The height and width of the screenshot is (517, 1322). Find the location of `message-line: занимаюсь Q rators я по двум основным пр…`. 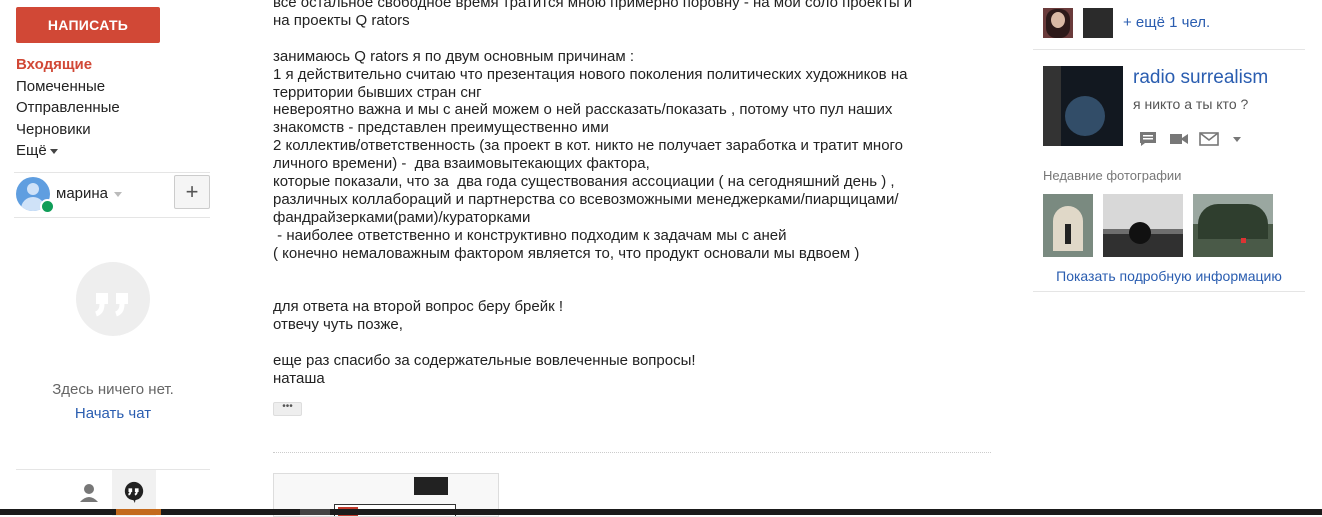

message-line: занимаюсь Q rators я по двум основным пр… is located at coordinates (454, 56).